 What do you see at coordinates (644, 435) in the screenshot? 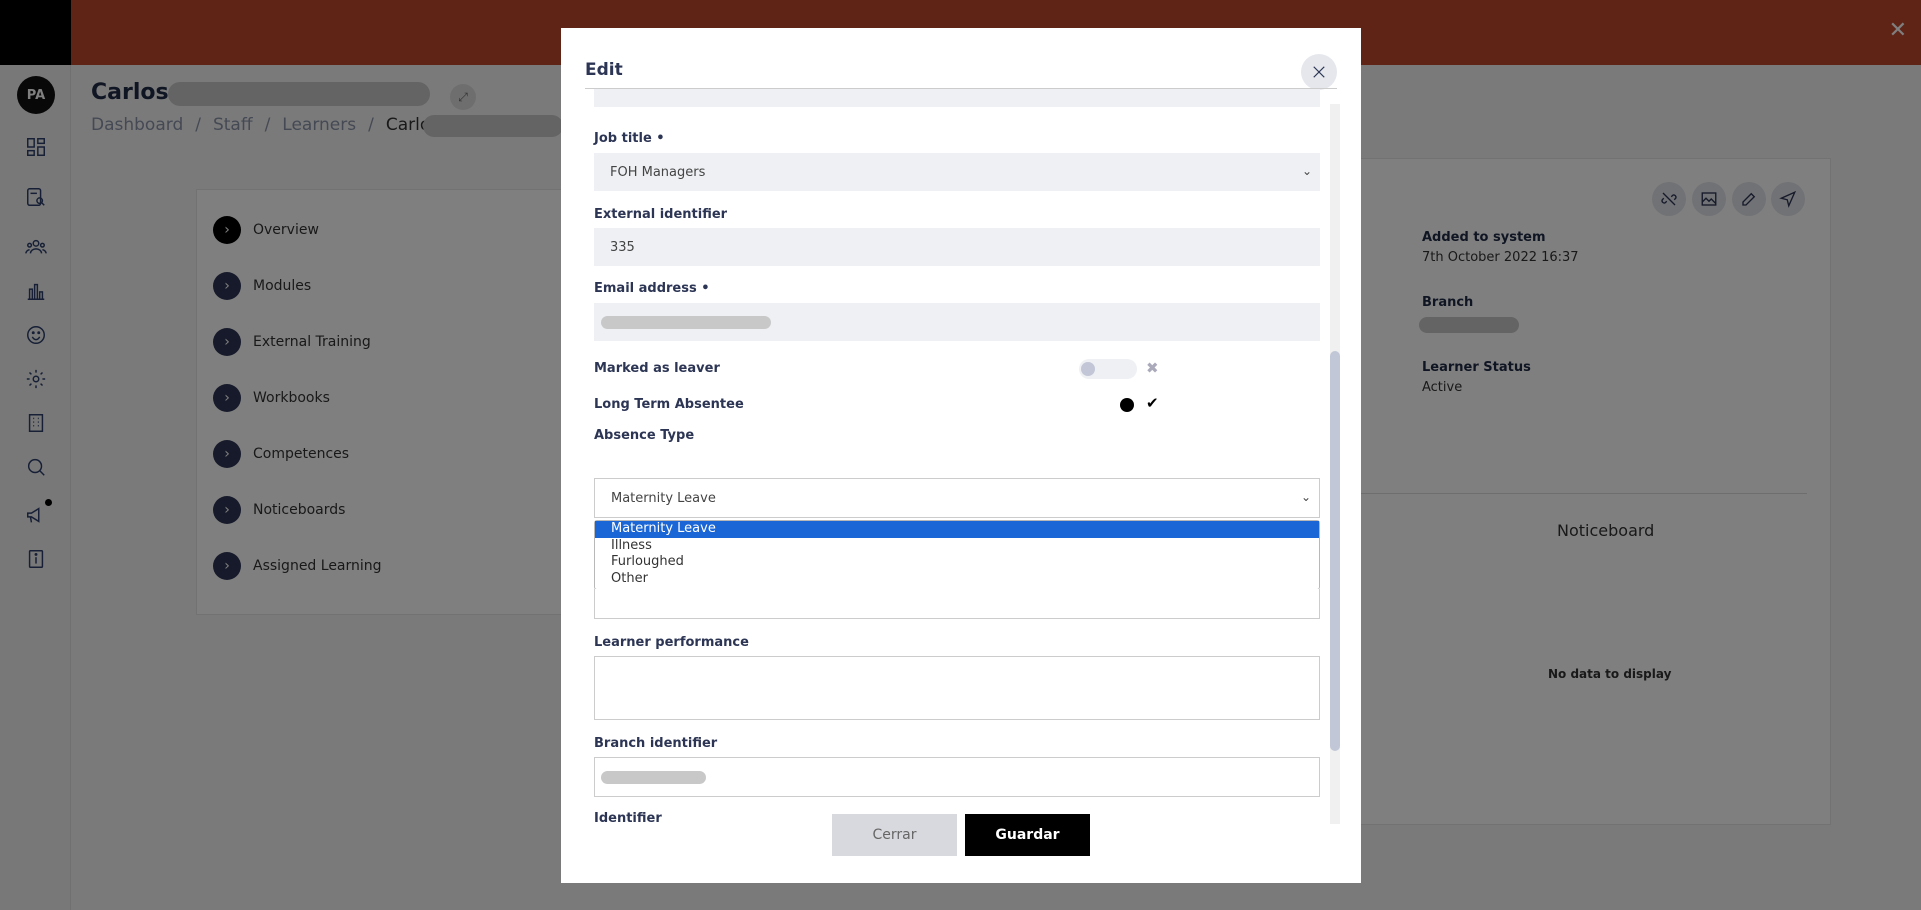
I see `absence-type-label: Absence Type` at bounding box center [644, 435].